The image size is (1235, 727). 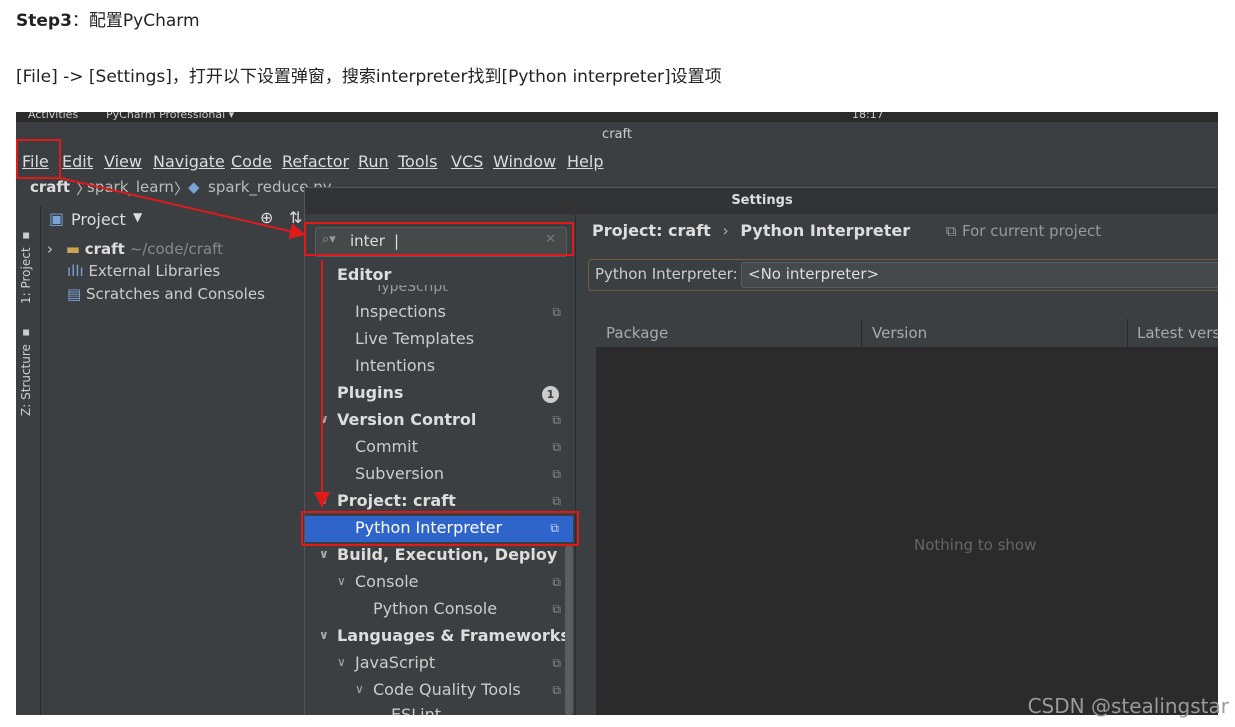 I want to click on highlight-search-box, so click(x=439, y=239).